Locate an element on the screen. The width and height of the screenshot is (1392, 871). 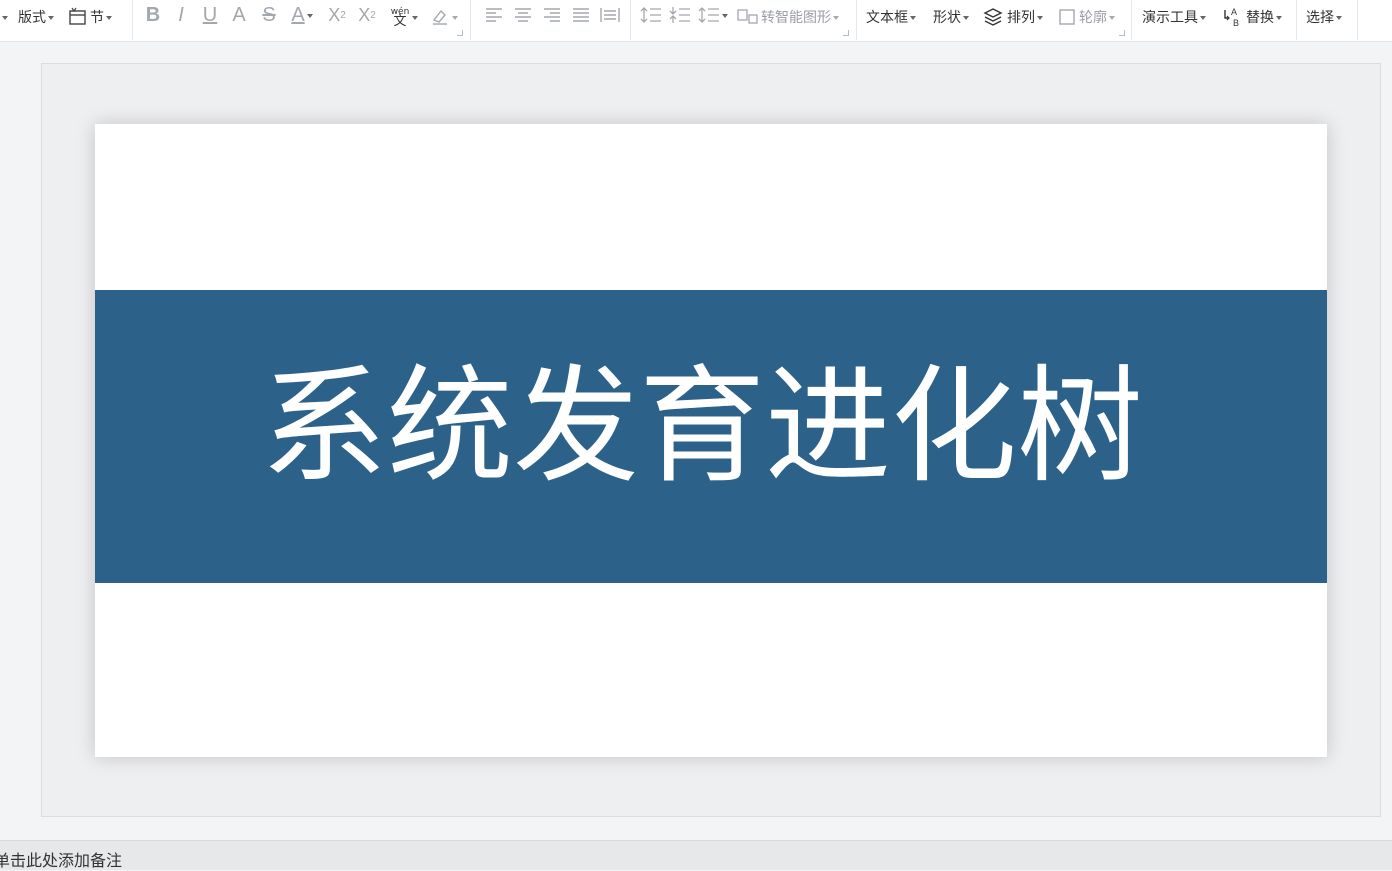
smartart-label: 转智能图形 is located at coordinates (796, 18).